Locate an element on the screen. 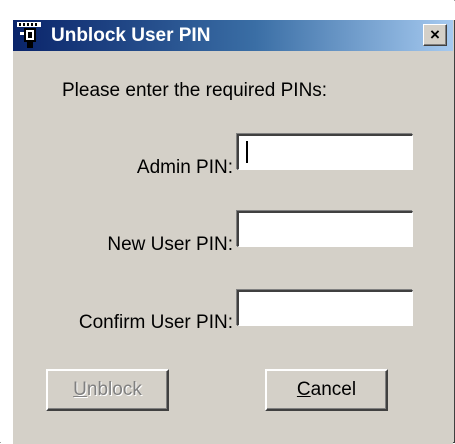 The width and height of the screenshot is (455, 444). new-user-pin-field is located at coordinates (325, 229).